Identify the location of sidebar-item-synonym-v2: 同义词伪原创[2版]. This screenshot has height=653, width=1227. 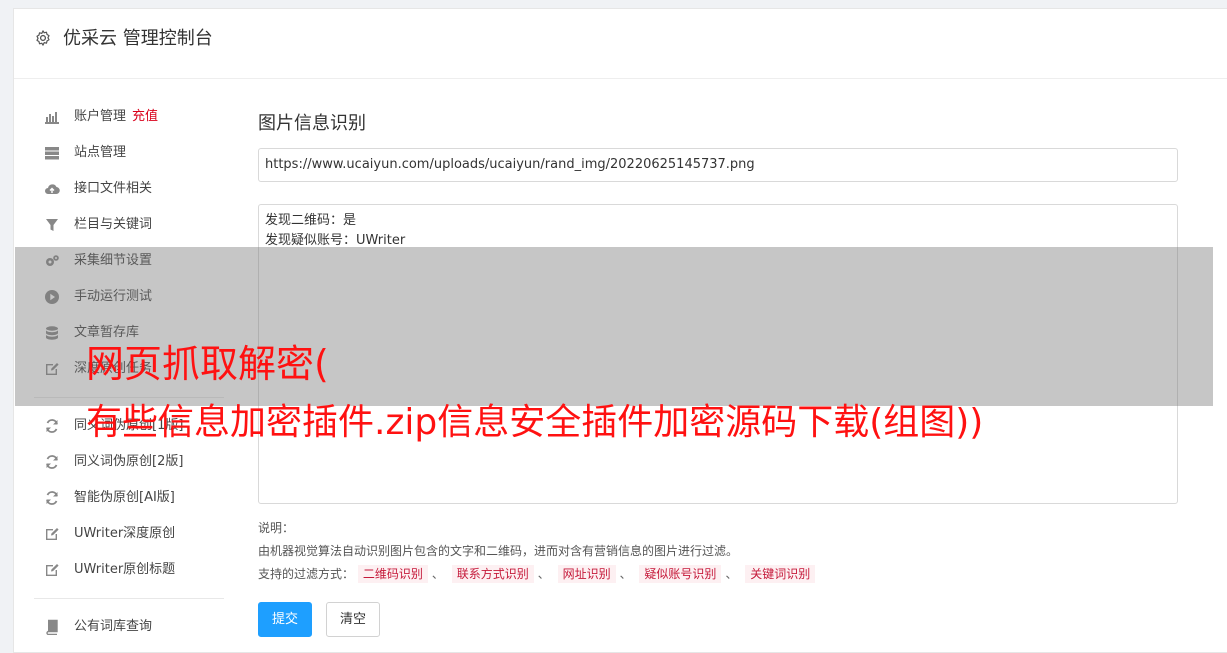
(129, 462).